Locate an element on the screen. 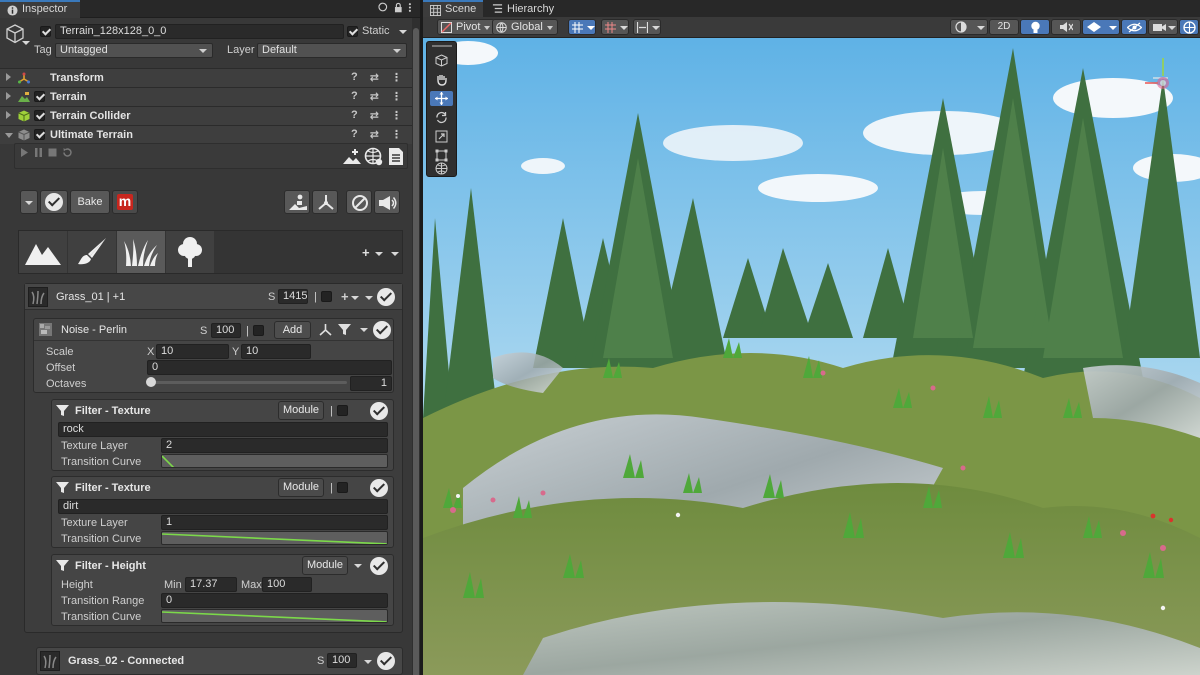 The width and height of the screenshot is (1200, 675). add-terrain-icon is located at coordinates (352, 157).